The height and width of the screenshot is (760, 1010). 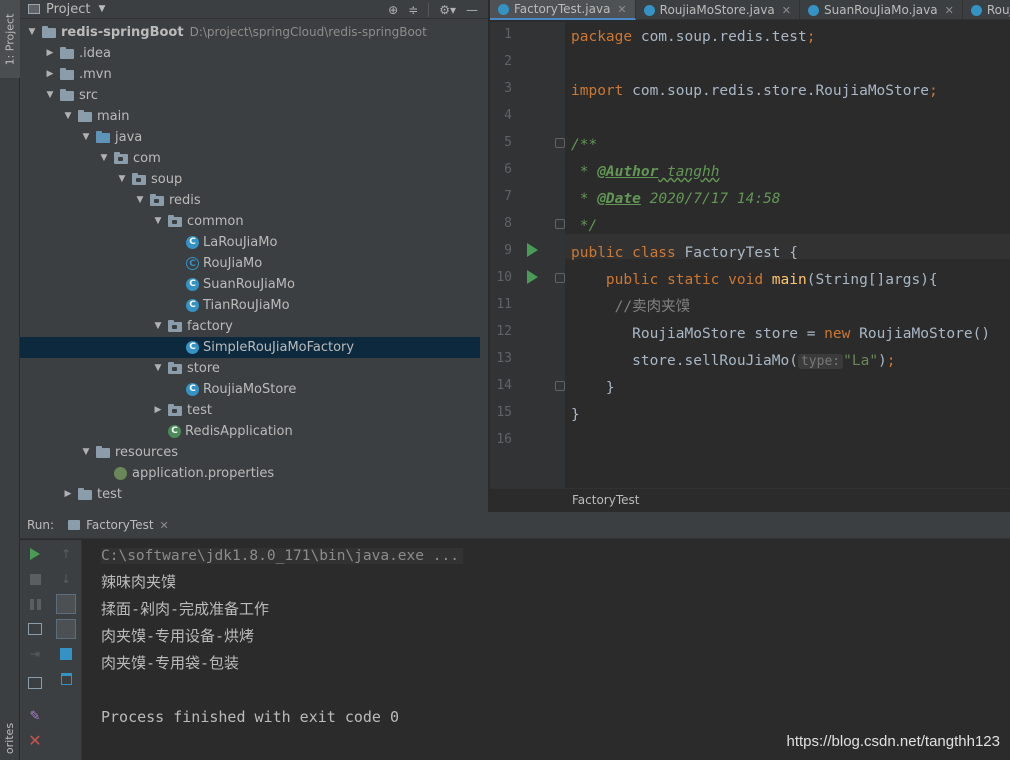 What do you see at coordinates (66, 654) in the screenshot?
I see `print-button` at bounding box center [66, 654].